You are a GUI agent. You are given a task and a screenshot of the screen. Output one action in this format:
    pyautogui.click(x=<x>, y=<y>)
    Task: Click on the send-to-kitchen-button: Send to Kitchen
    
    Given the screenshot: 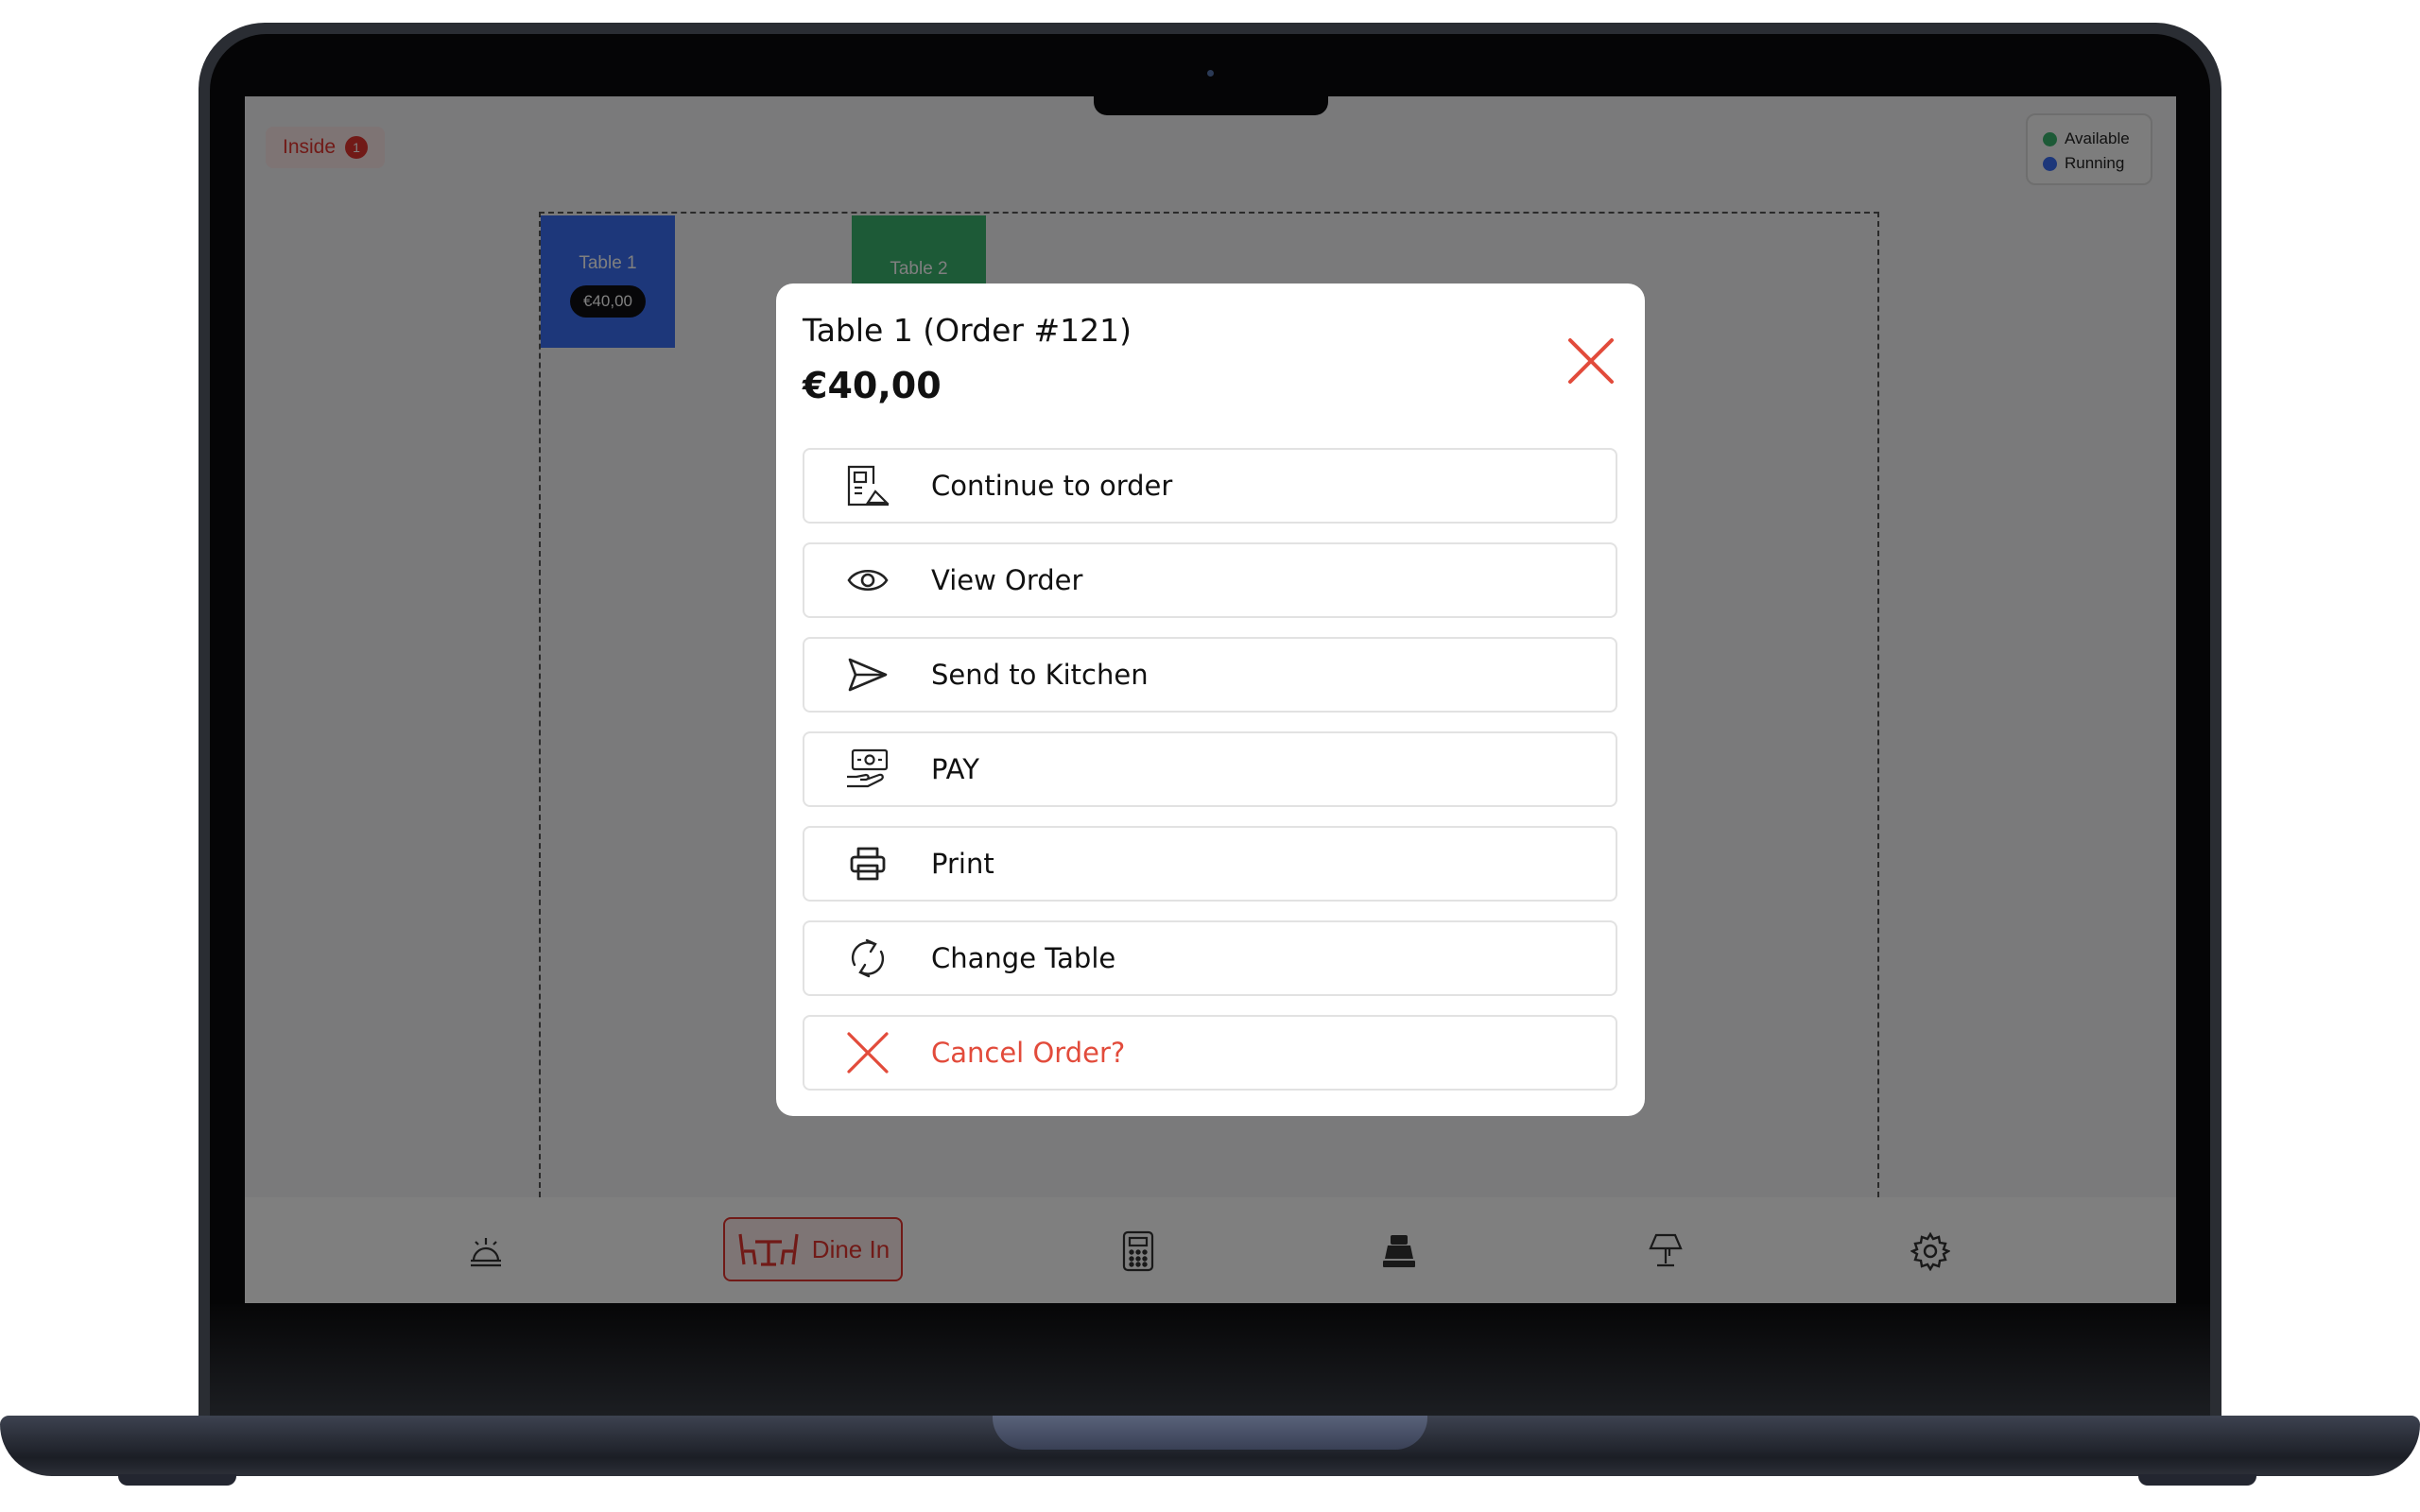 What is the action you would take?
    pyautogui.click(x=1210, y=675)
    